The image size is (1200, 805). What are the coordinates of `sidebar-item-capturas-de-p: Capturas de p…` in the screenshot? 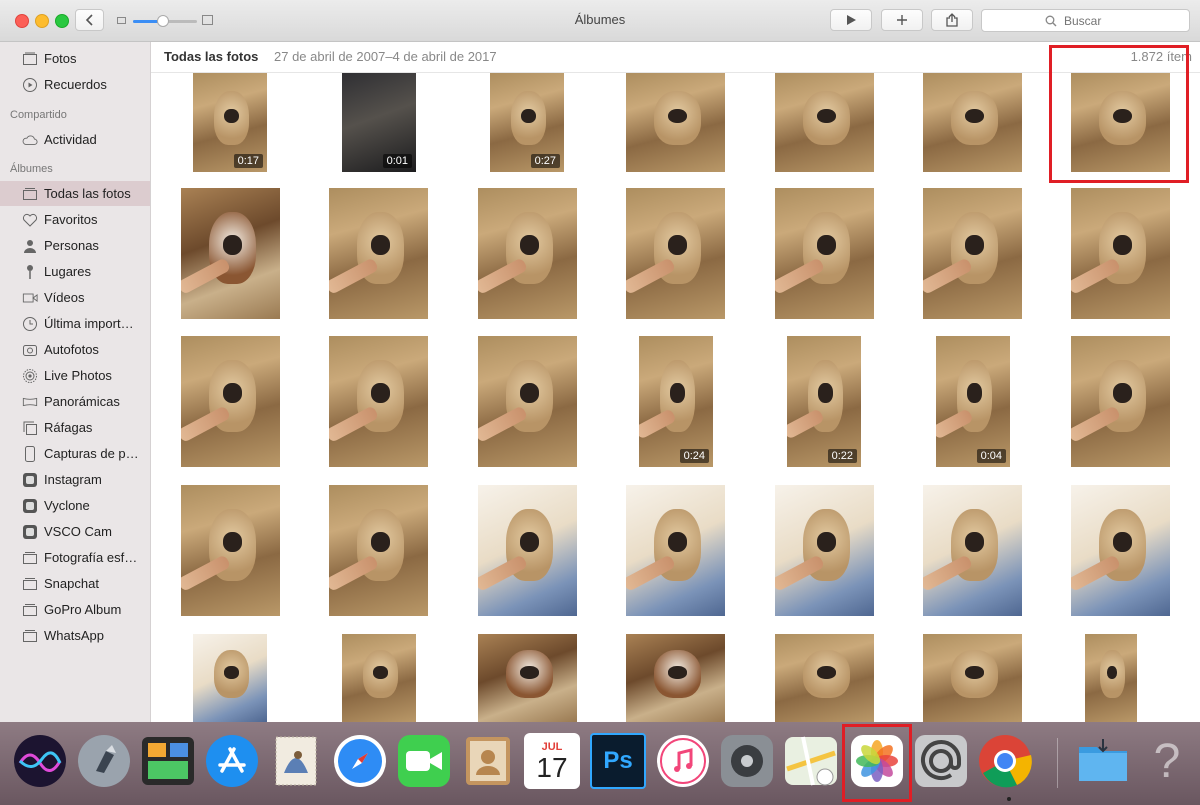 It's located at (75, 453).